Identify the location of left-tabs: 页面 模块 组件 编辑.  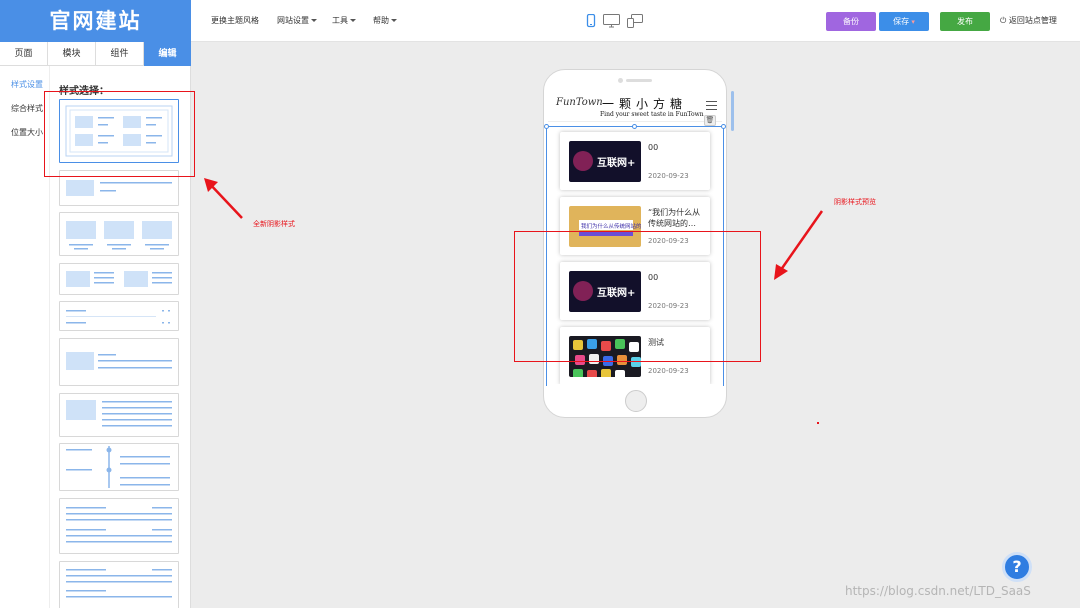
(95, 54).